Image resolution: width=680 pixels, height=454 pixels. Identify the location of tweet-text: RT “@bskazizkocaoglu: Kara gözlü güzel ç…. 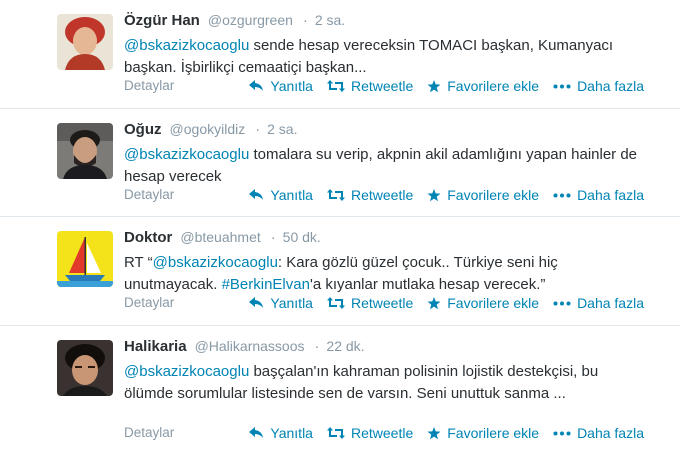
(384, 274).